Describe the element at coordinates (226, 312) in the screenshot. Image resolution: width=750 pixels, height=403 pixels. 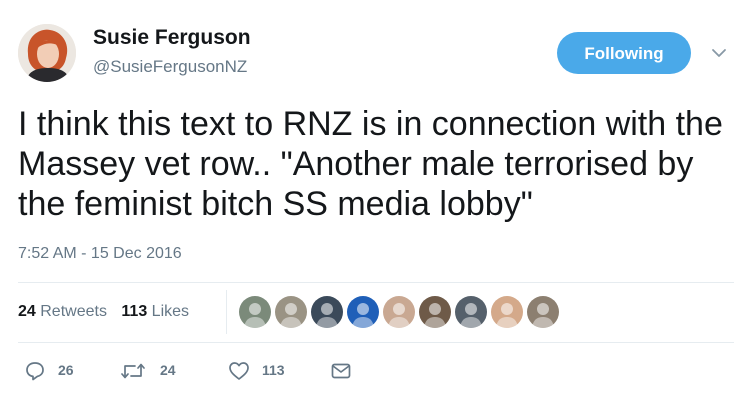
I see `stats-separator` at that location.